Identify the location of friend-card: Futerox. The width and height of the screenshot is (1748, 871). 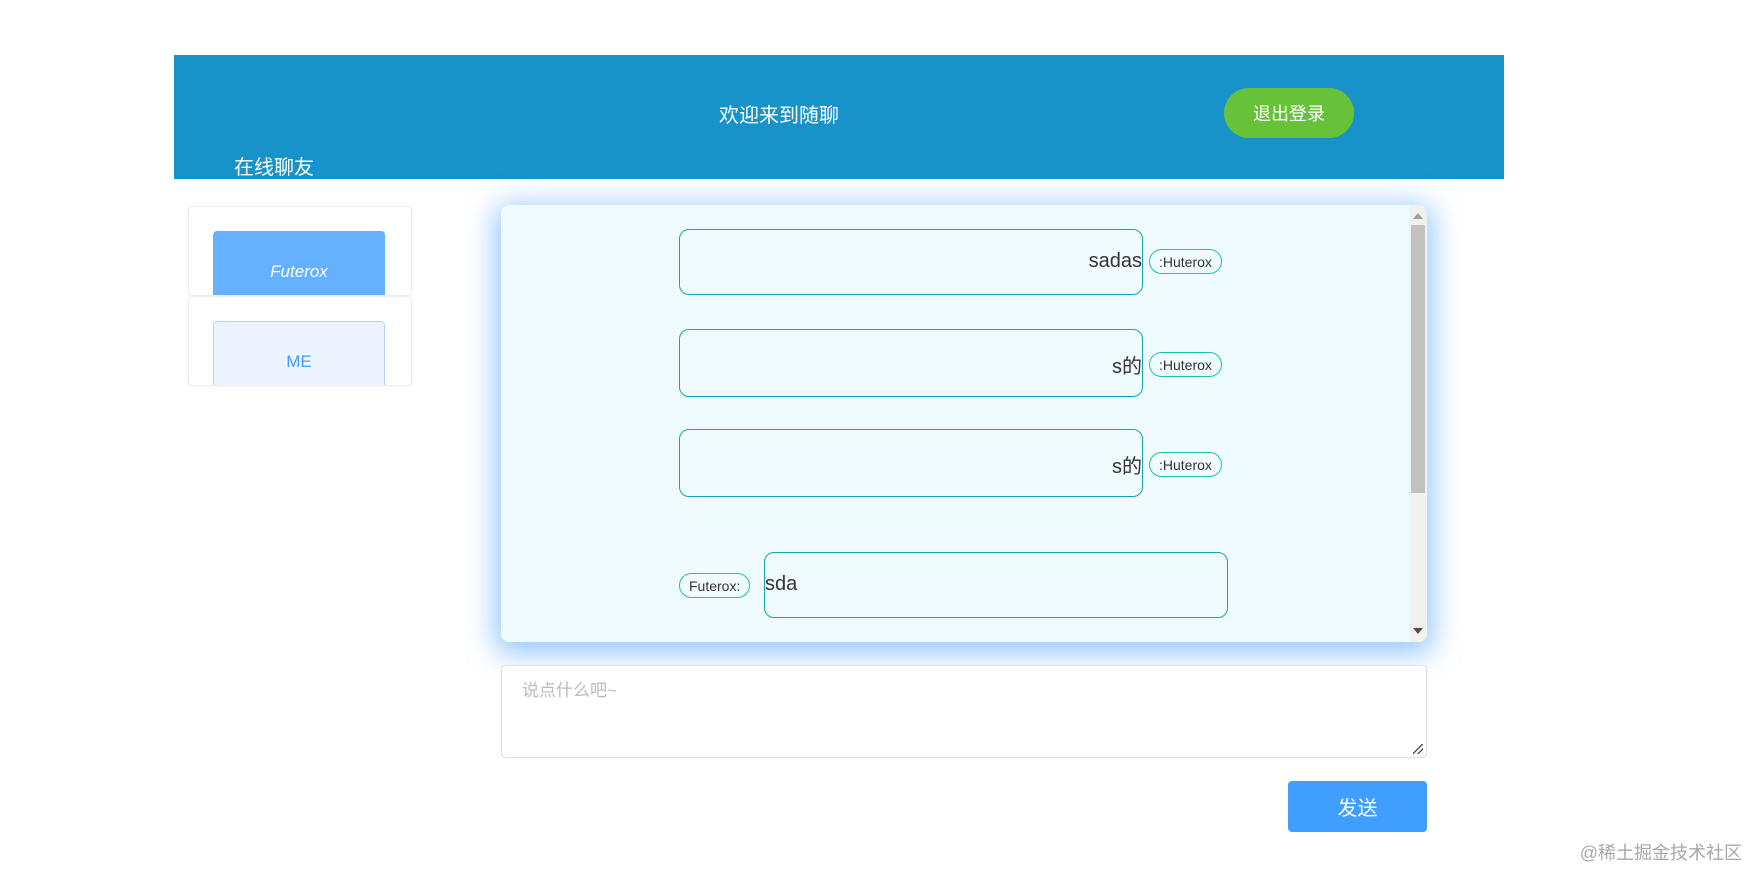
(300, 251).